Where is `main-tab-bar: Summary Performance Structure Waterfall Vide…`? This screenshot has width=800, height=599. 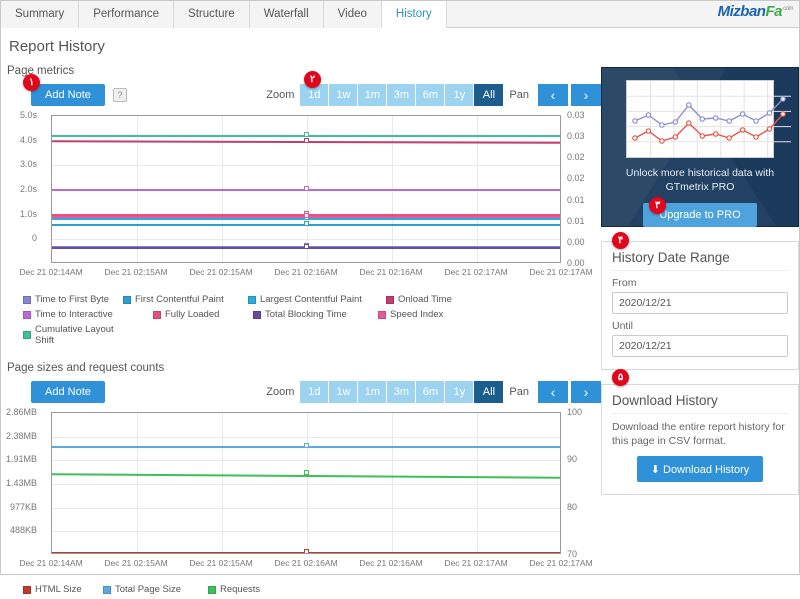
main-tab-bar: Summary Performance Structure Waterfall Vide… is located at coordinates (400, 14).